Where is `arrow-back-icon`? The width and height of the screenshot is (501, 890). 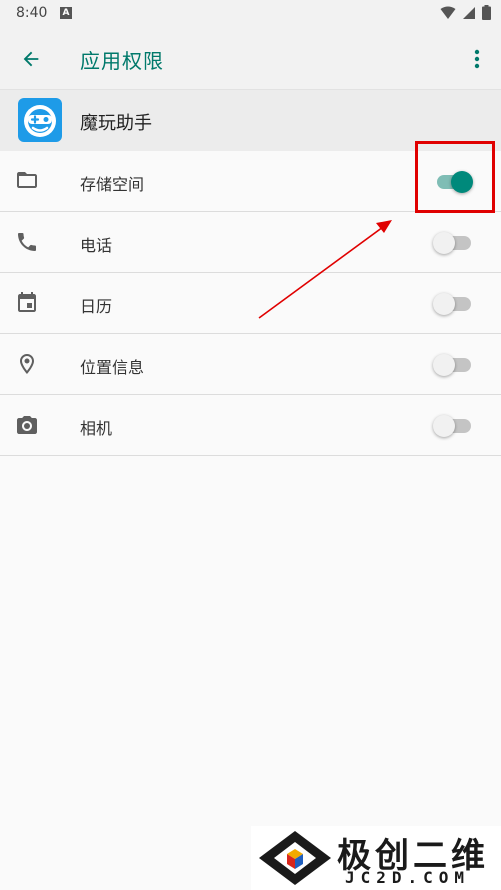
arrow-back-icon is located at coordinates (31, 59).